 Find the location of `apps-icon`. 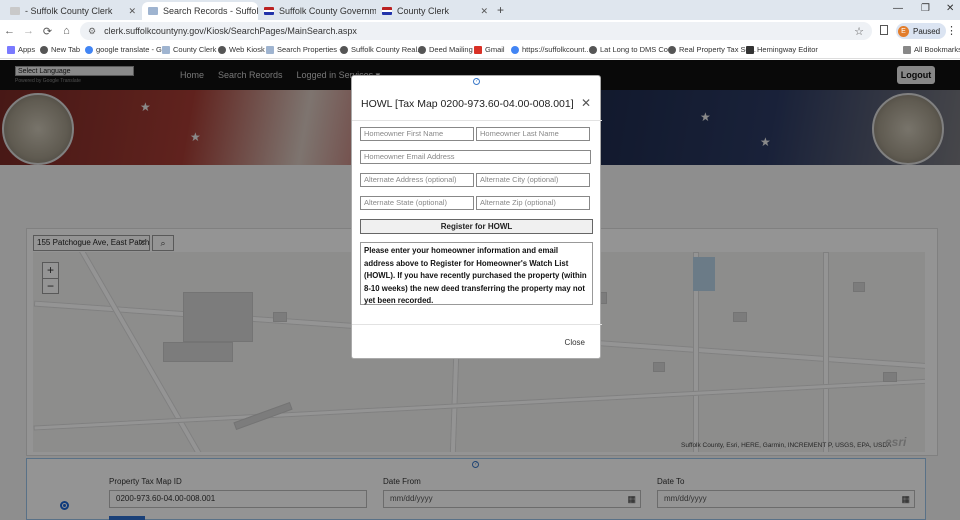

apps-icon is located at coordinates (11, 49).